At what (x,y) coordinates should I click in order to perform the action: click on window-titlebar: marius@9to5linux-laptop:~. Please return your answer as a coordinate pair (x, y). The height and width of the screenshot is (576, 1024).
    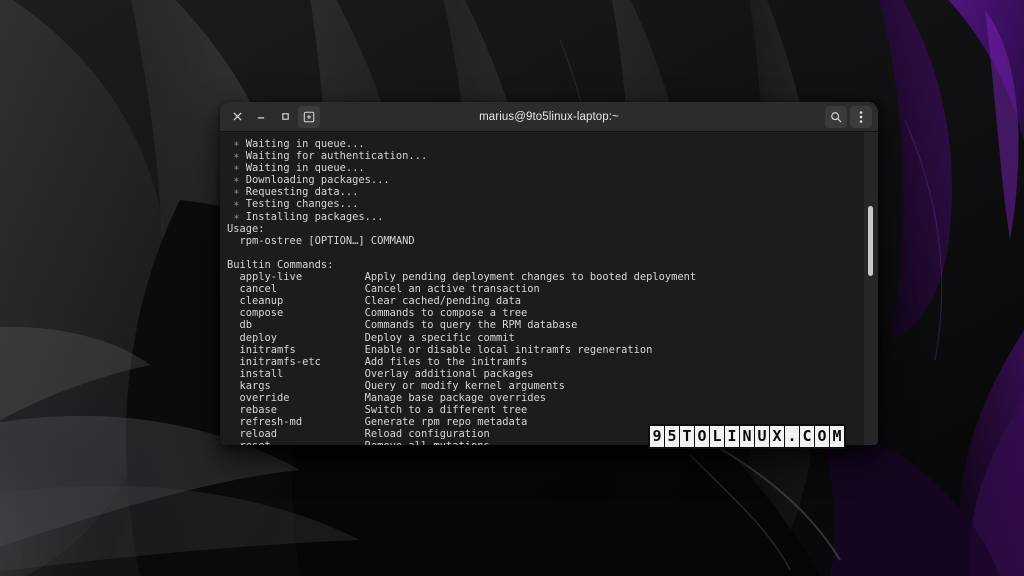
    Looking at the image, I should click on (549, 117).